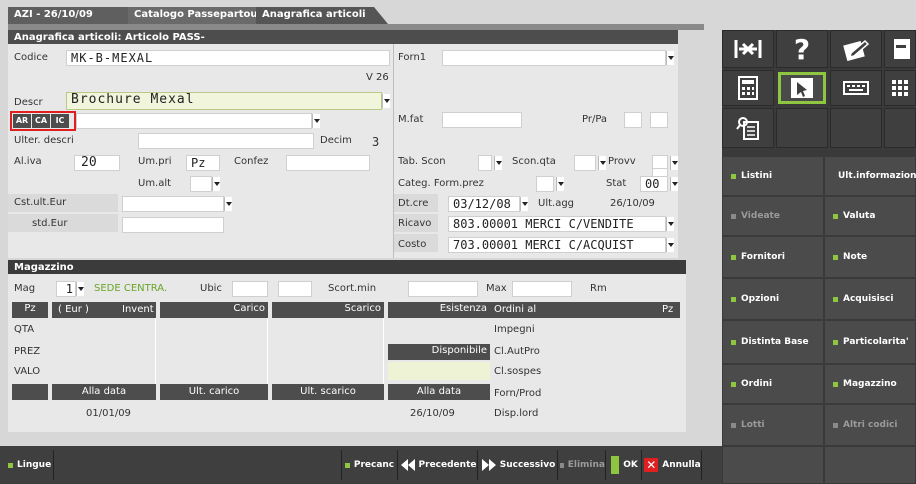 This screenshot has height=484, width=916. What do you see at coordinates (250, 289) in the screenshot?
I see `ubic-field` at bounding box center [250, 289].